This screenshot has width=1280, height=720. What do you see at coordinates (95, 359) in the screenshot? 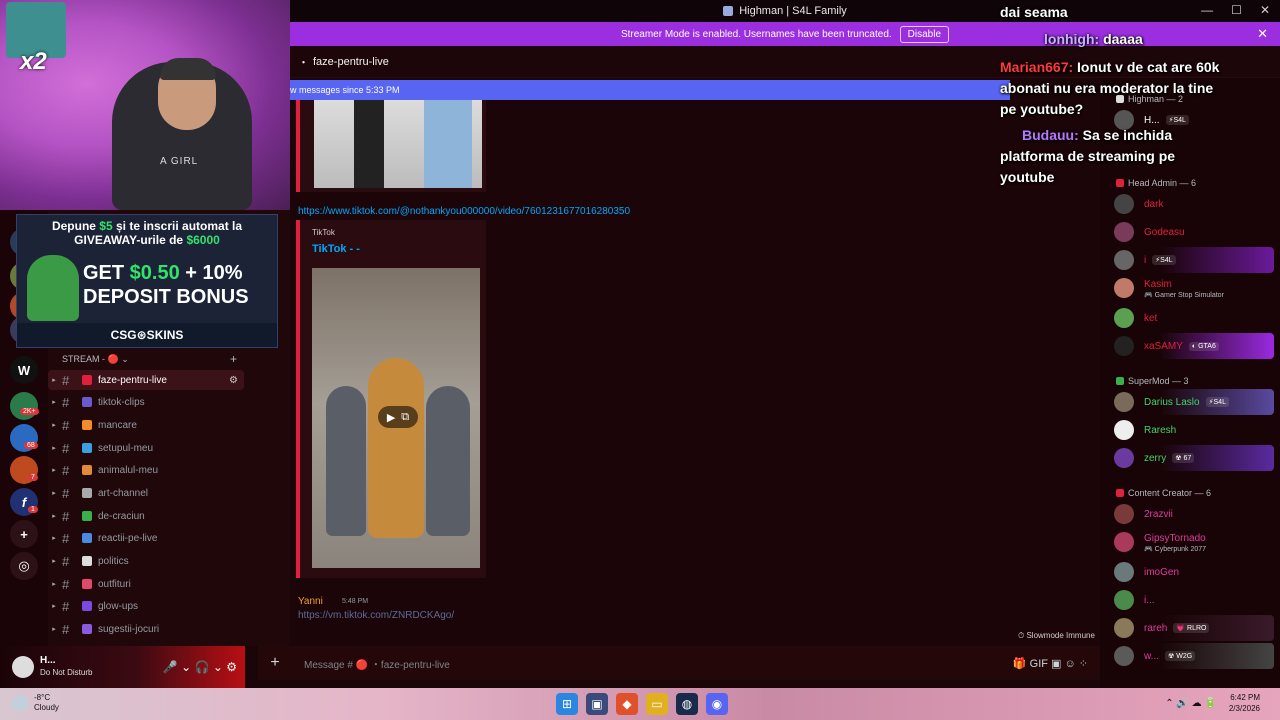
I see `category-stream: STREAM - 🔴 ⌄` at bounding box center [95, 359].